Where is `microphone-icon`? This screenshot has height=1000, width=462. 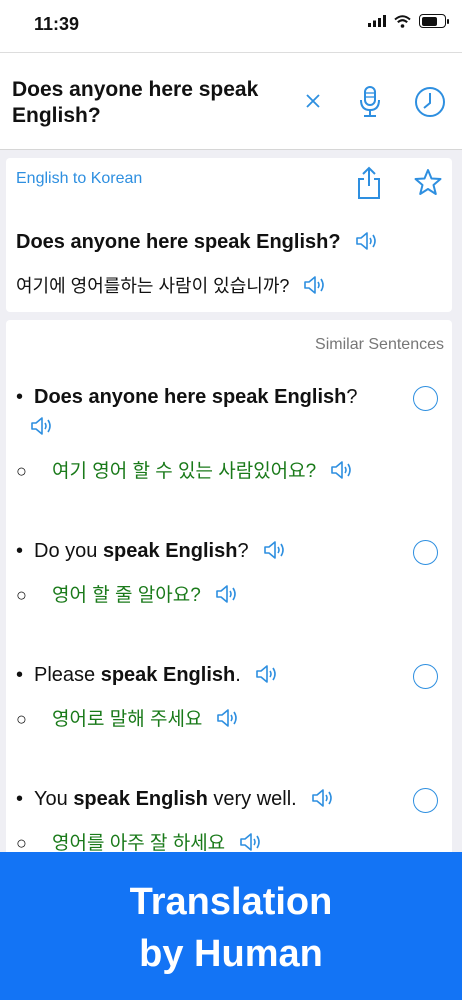
microphone-icon is located at coordinates (370, 102).